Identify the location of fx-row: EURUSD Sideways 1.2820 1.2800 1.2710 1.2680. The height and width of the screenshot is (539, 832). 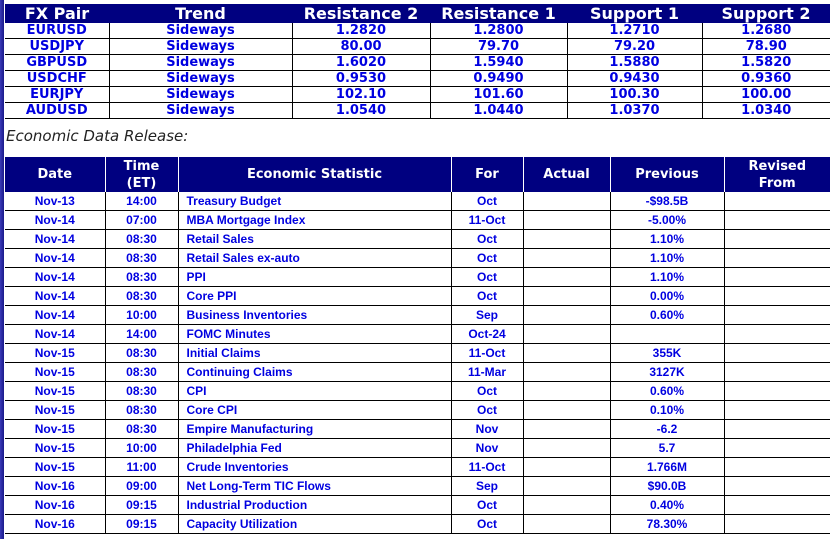
(417, 31).